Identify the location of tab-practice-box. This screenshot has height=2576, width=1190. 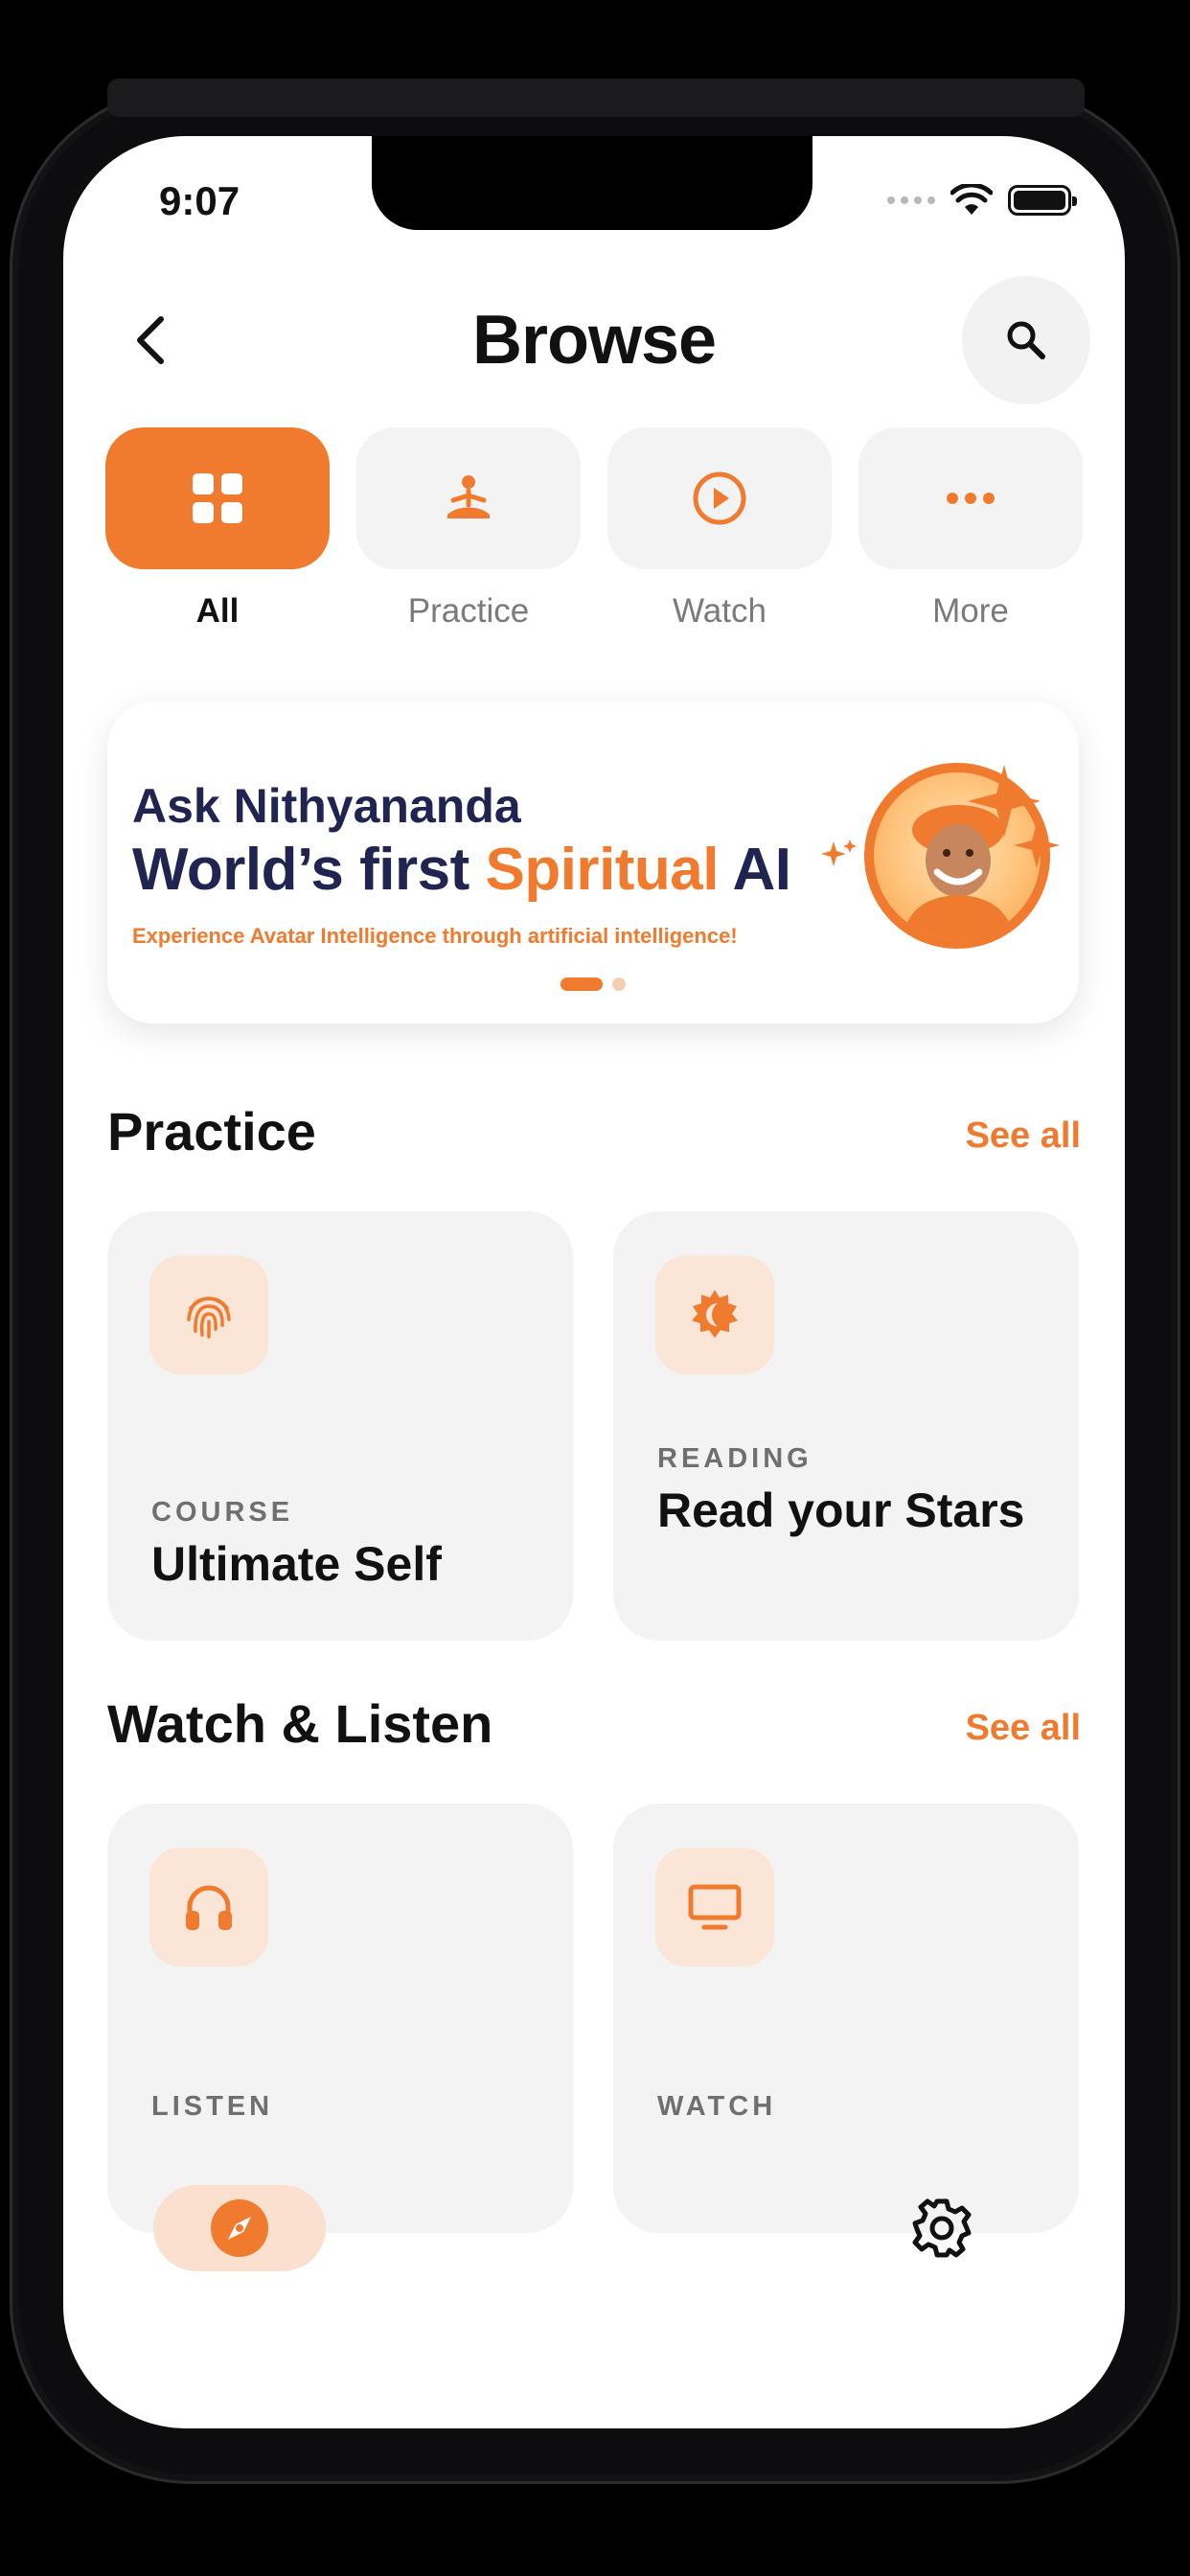
(468, 498).